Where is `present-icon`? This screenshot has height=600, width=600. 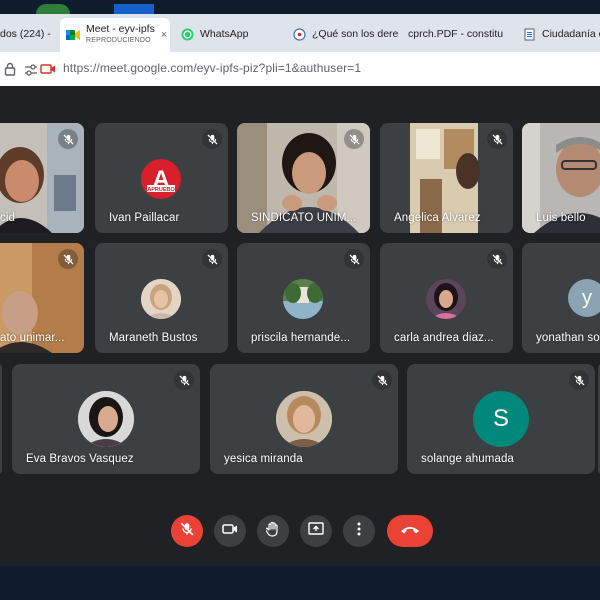 present-icon is located at coordinates (316, 531).